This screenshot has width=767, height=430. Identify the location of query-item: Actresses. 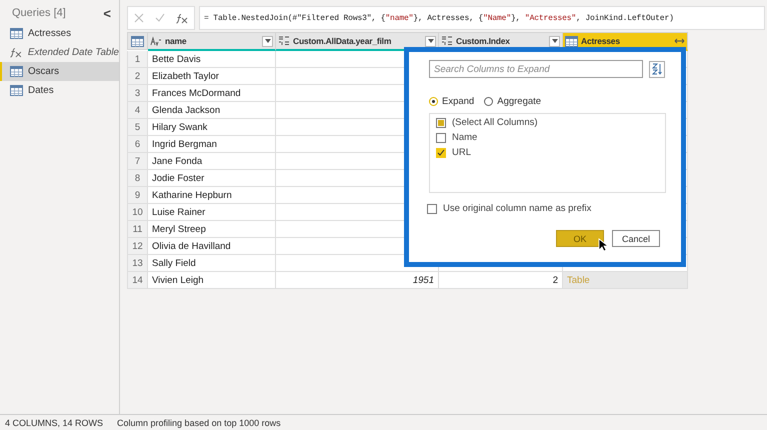
(59, 33).